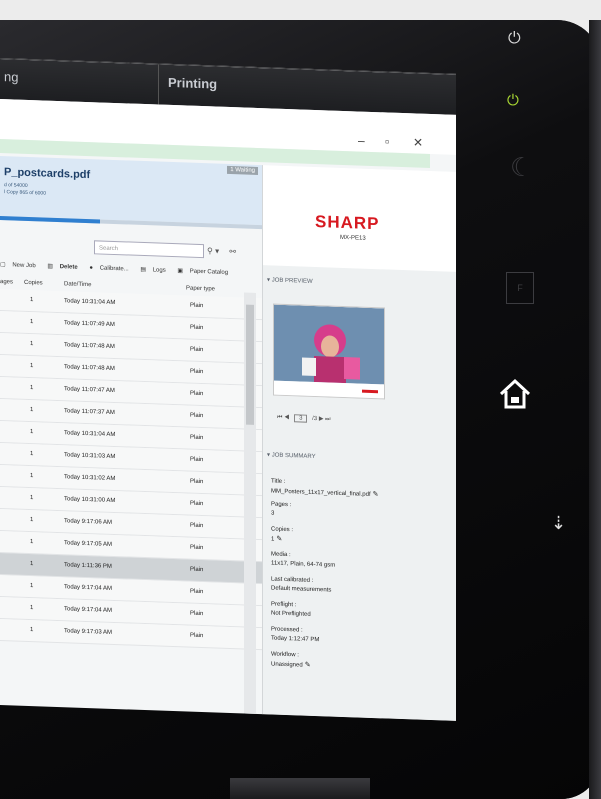  I want to click on cell-datetime: Today 9:17:06 AM, so click(88, 522).